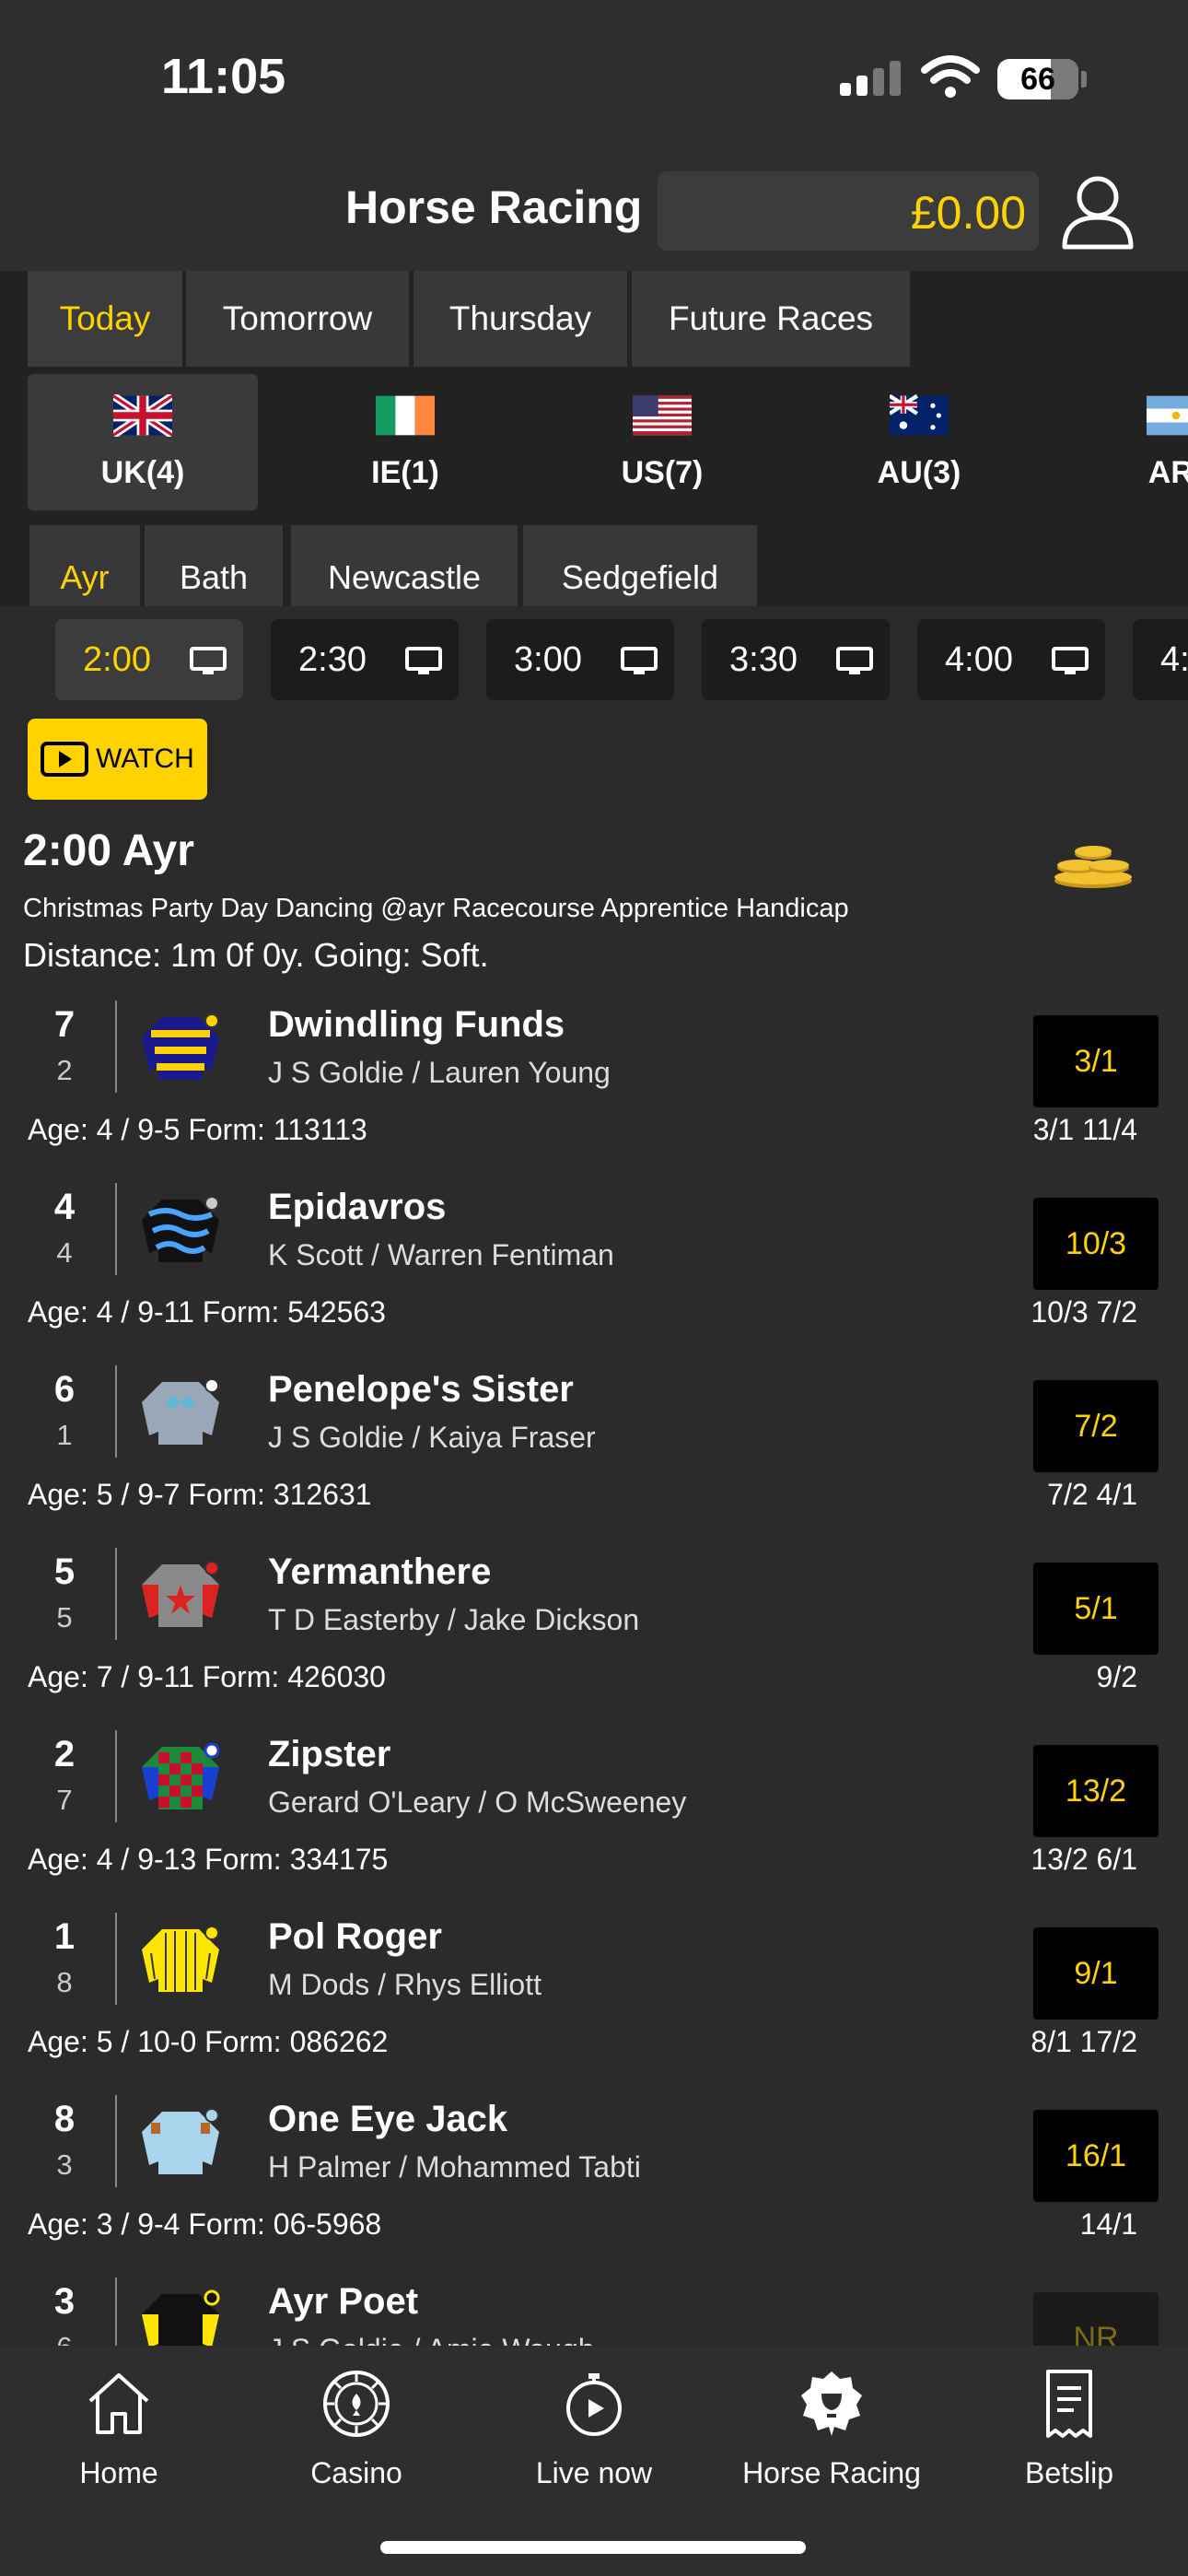 The image size is (1188, 2576). What do you see at coordinates (214, 565) in the screenshot?
I see `course-tab-bath: Bath` at bounding box center [214, 565].